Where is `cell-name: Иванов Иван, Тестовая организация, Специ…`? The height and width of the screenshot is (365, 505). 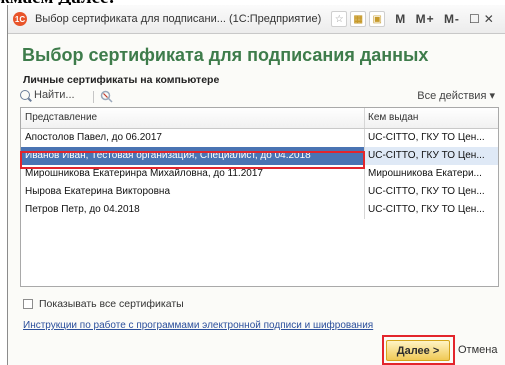 cell-name: Иванов Иван, Тестовая организация, Специ… is located at coordinates (193, 156).